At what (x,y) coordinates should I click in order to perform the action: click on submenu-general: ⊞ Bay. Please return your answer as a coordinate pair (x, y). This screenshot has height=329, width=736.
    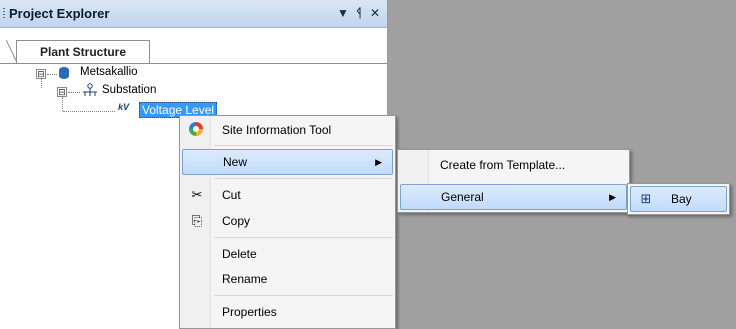
    Looking at the image, I should click on (678, 199).